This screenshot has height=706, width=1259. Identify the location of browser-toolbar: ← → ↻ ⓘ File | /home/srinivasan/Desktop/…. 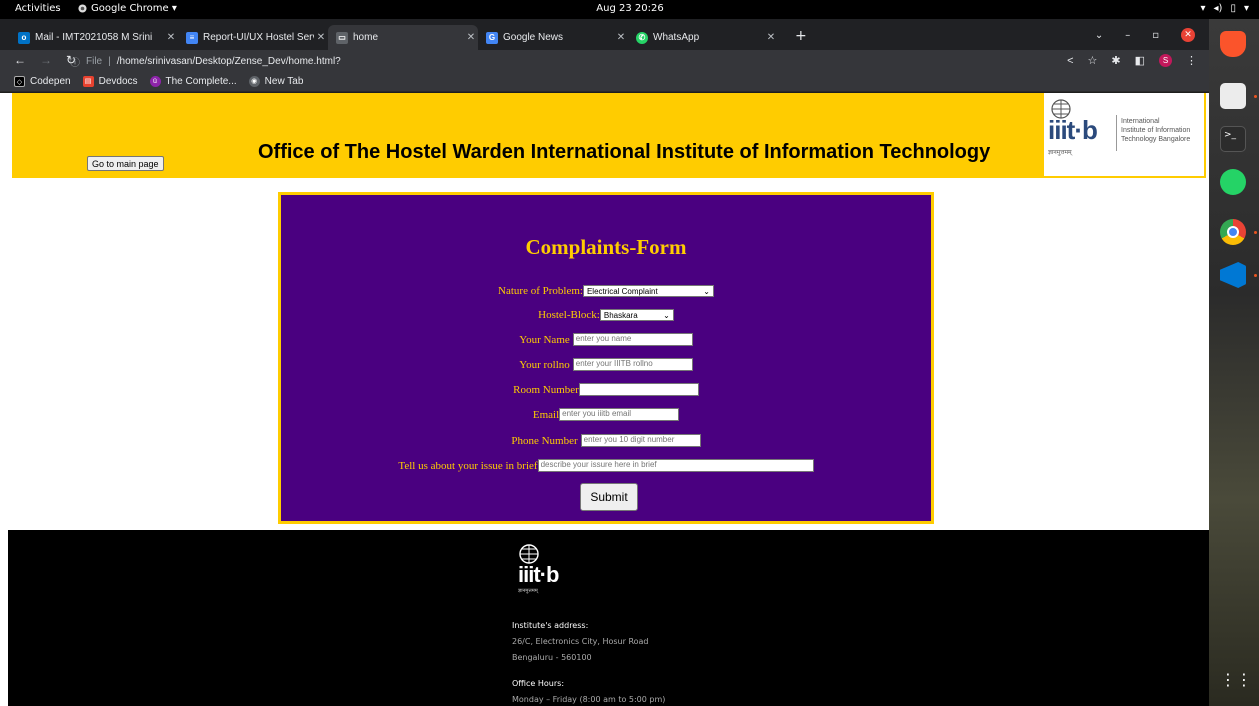
(604, 61).